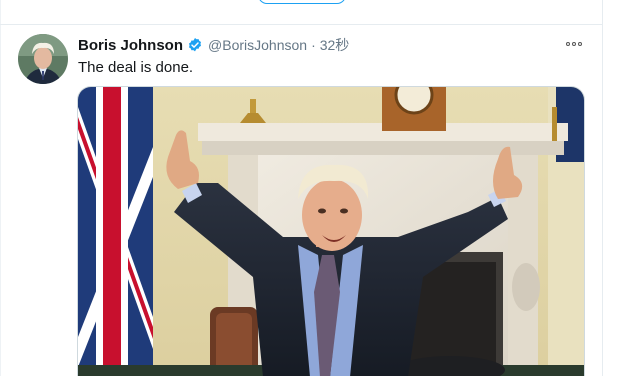 This screenshot has height=376, width=622. Describe the element at coordinates (130, 45) in the screenshot. I see `author-name: Boris Johnson` at that location.